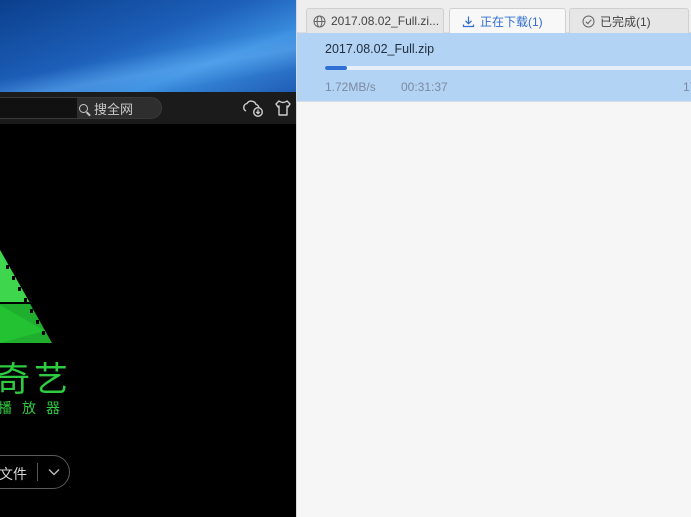 The width and height of the screenshot is (691, 517). Describe the element at coordinates (511, 22) in the screenshot. I see `tab-downloading-label: 正在下载(1)` at that location.